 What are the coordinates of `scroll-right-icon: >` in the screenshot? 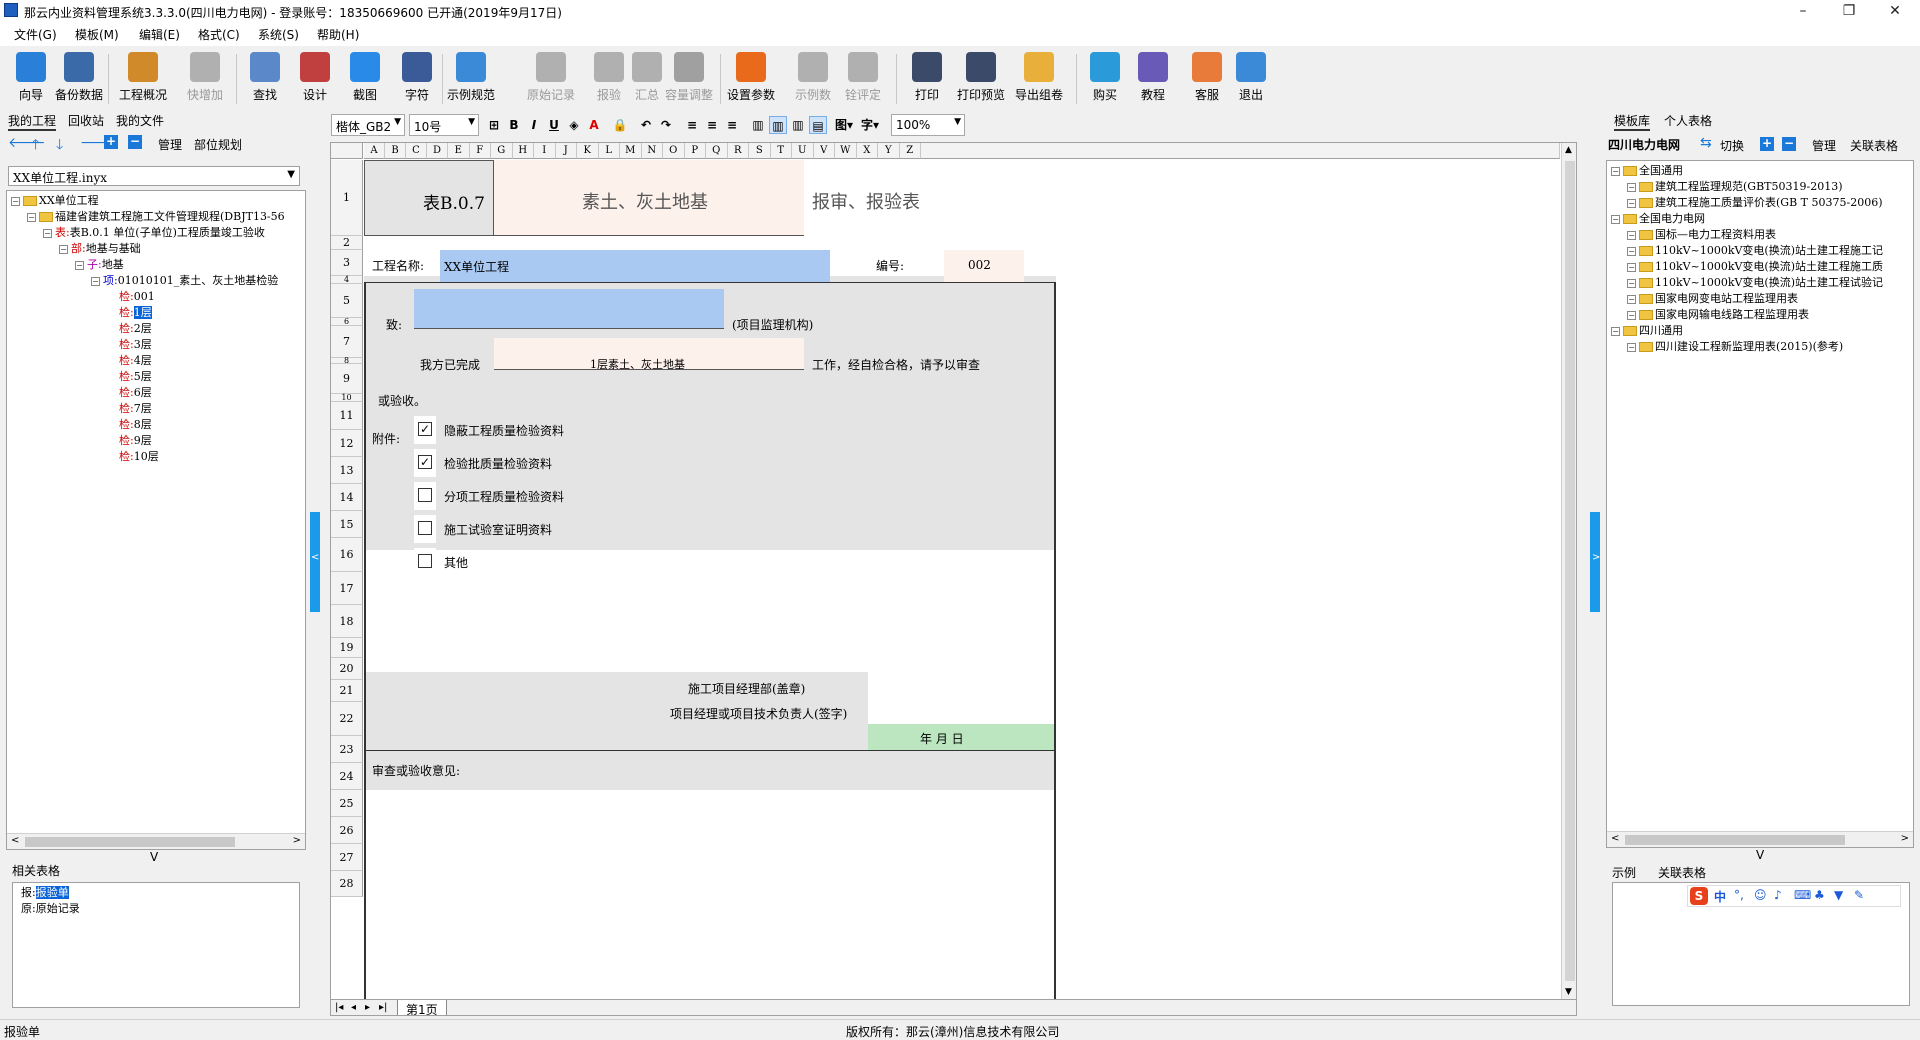 It's located at (1905, 838).